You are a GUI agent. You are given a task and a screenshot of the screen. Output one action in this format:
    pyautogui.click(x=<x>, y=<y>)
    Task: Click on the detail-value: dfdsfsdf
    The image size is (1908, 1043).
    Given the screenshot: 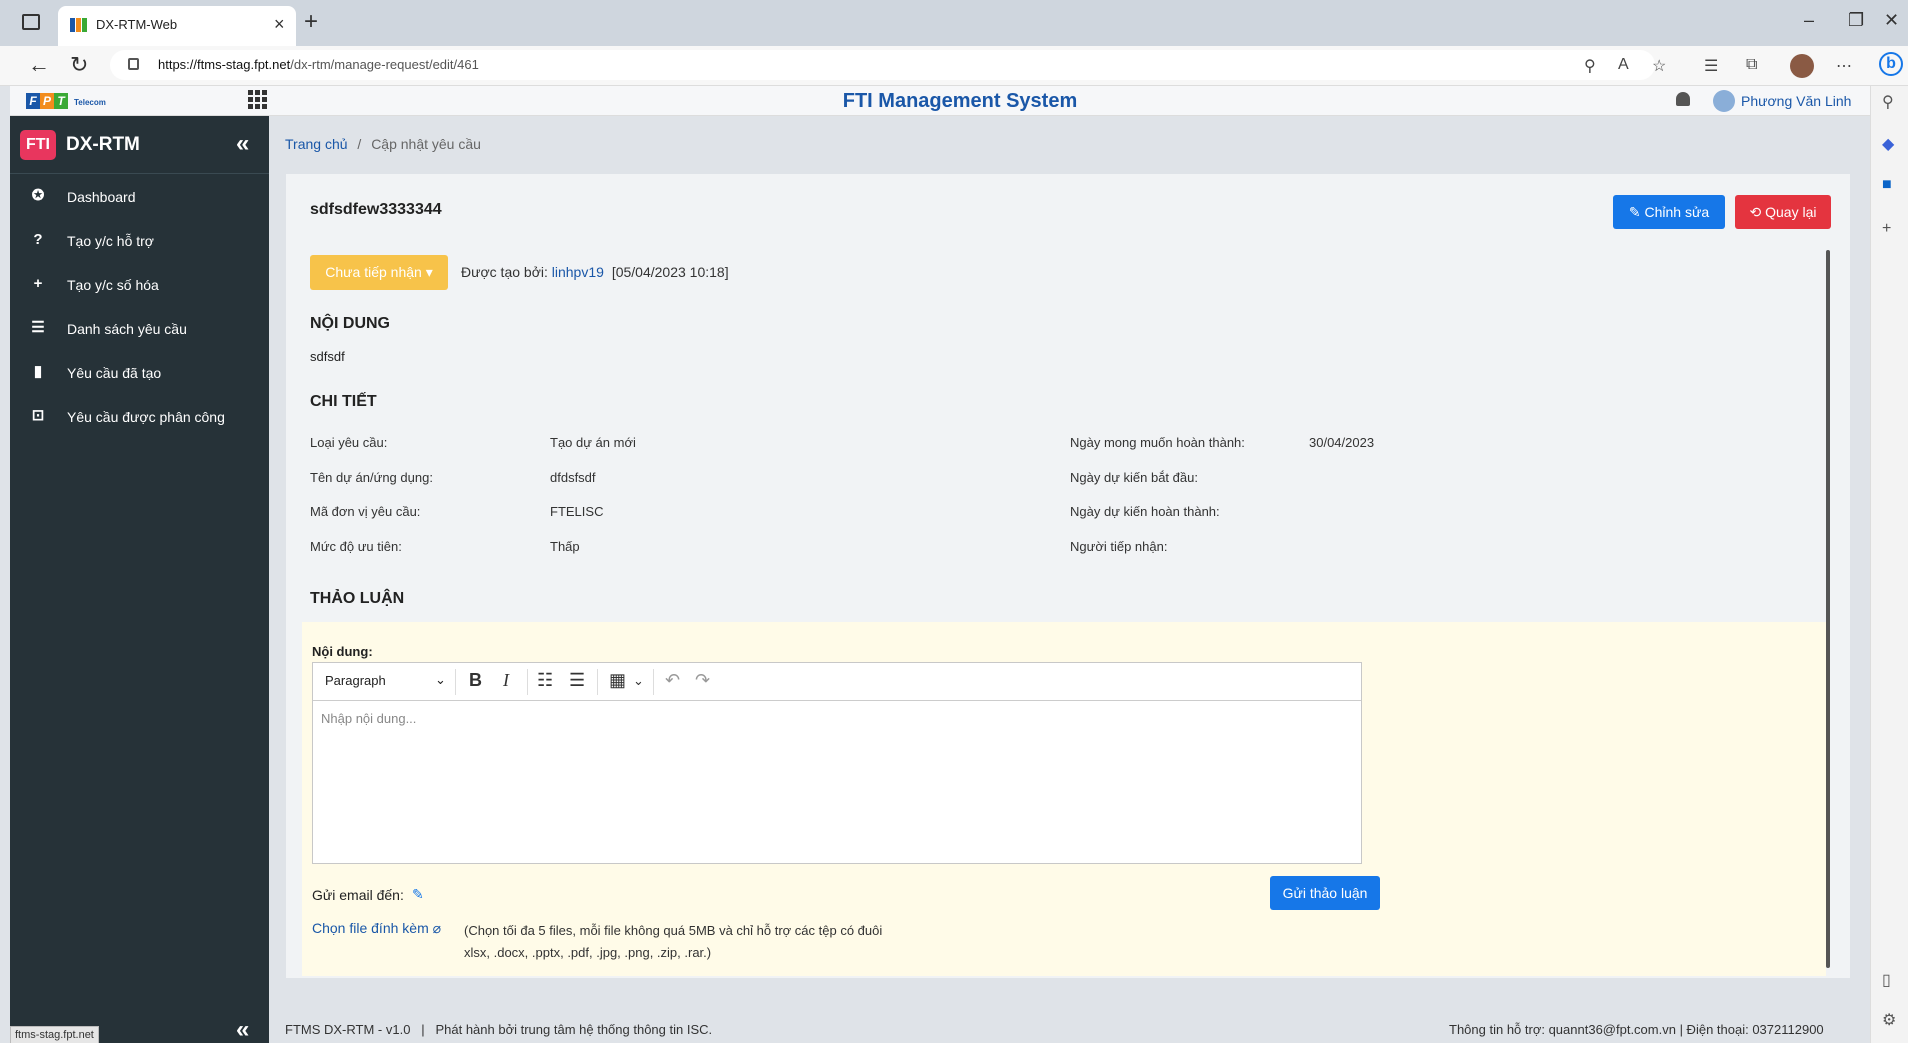 What is the action you would take?
    pyautogui.click(x=573, y=477)
    